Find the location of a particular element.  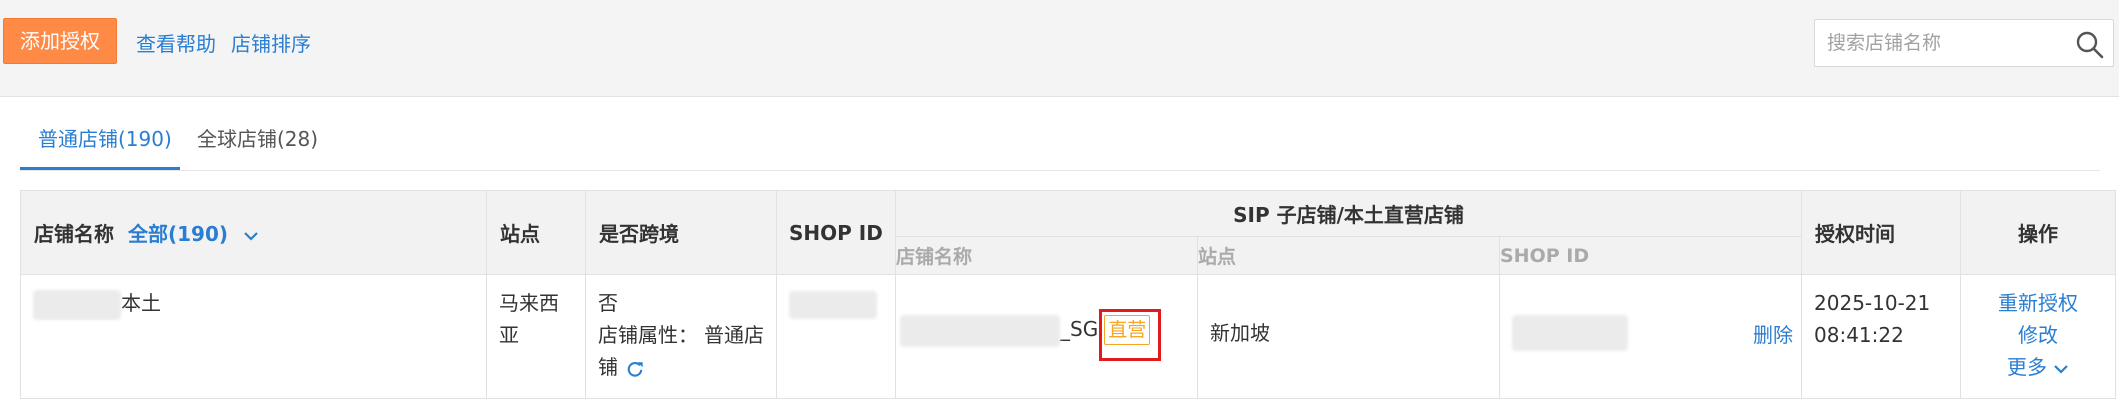

cell-shop-id is located at coordinates (836, 336).